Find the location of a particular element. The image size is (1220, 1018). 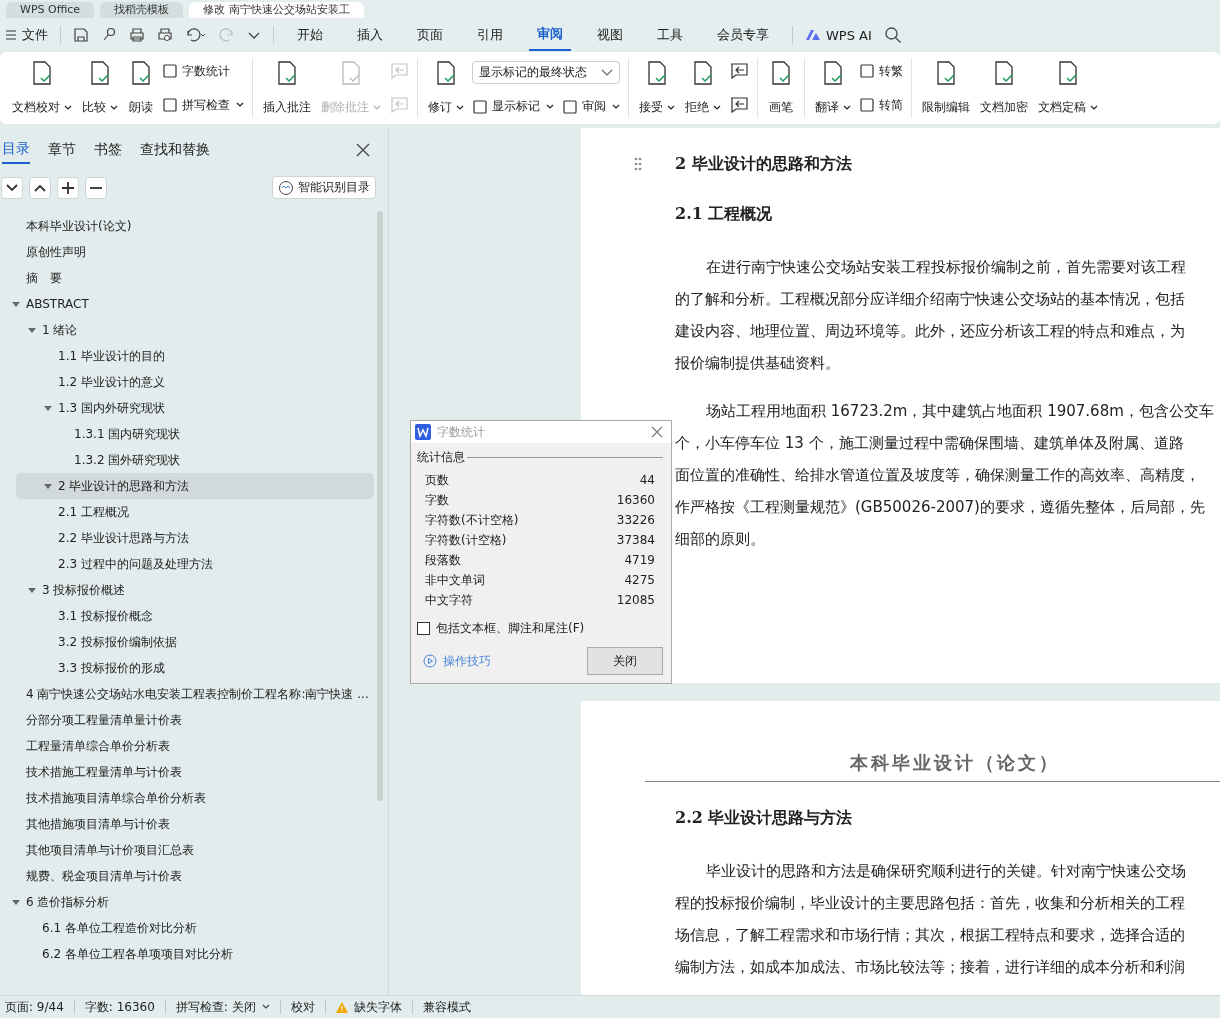

subsection-heading: 2.2 毕业设计思路与方法 is located at coordinates (764, 818).